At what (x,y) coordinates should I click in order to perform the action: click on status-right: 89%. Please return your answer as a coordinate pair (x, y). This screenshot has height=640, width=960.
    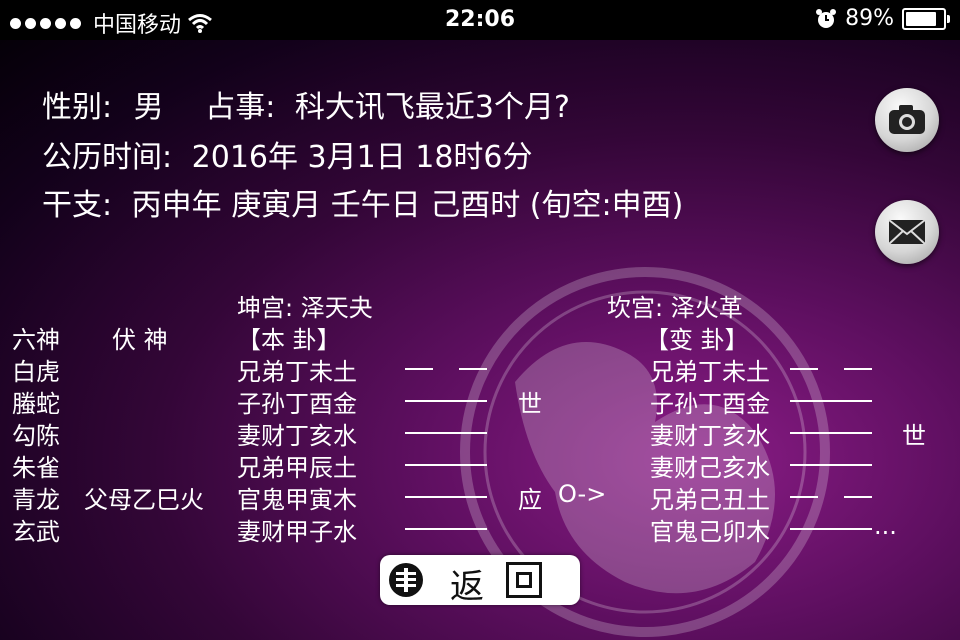
    Looking at the image, I should click on (882, 18).